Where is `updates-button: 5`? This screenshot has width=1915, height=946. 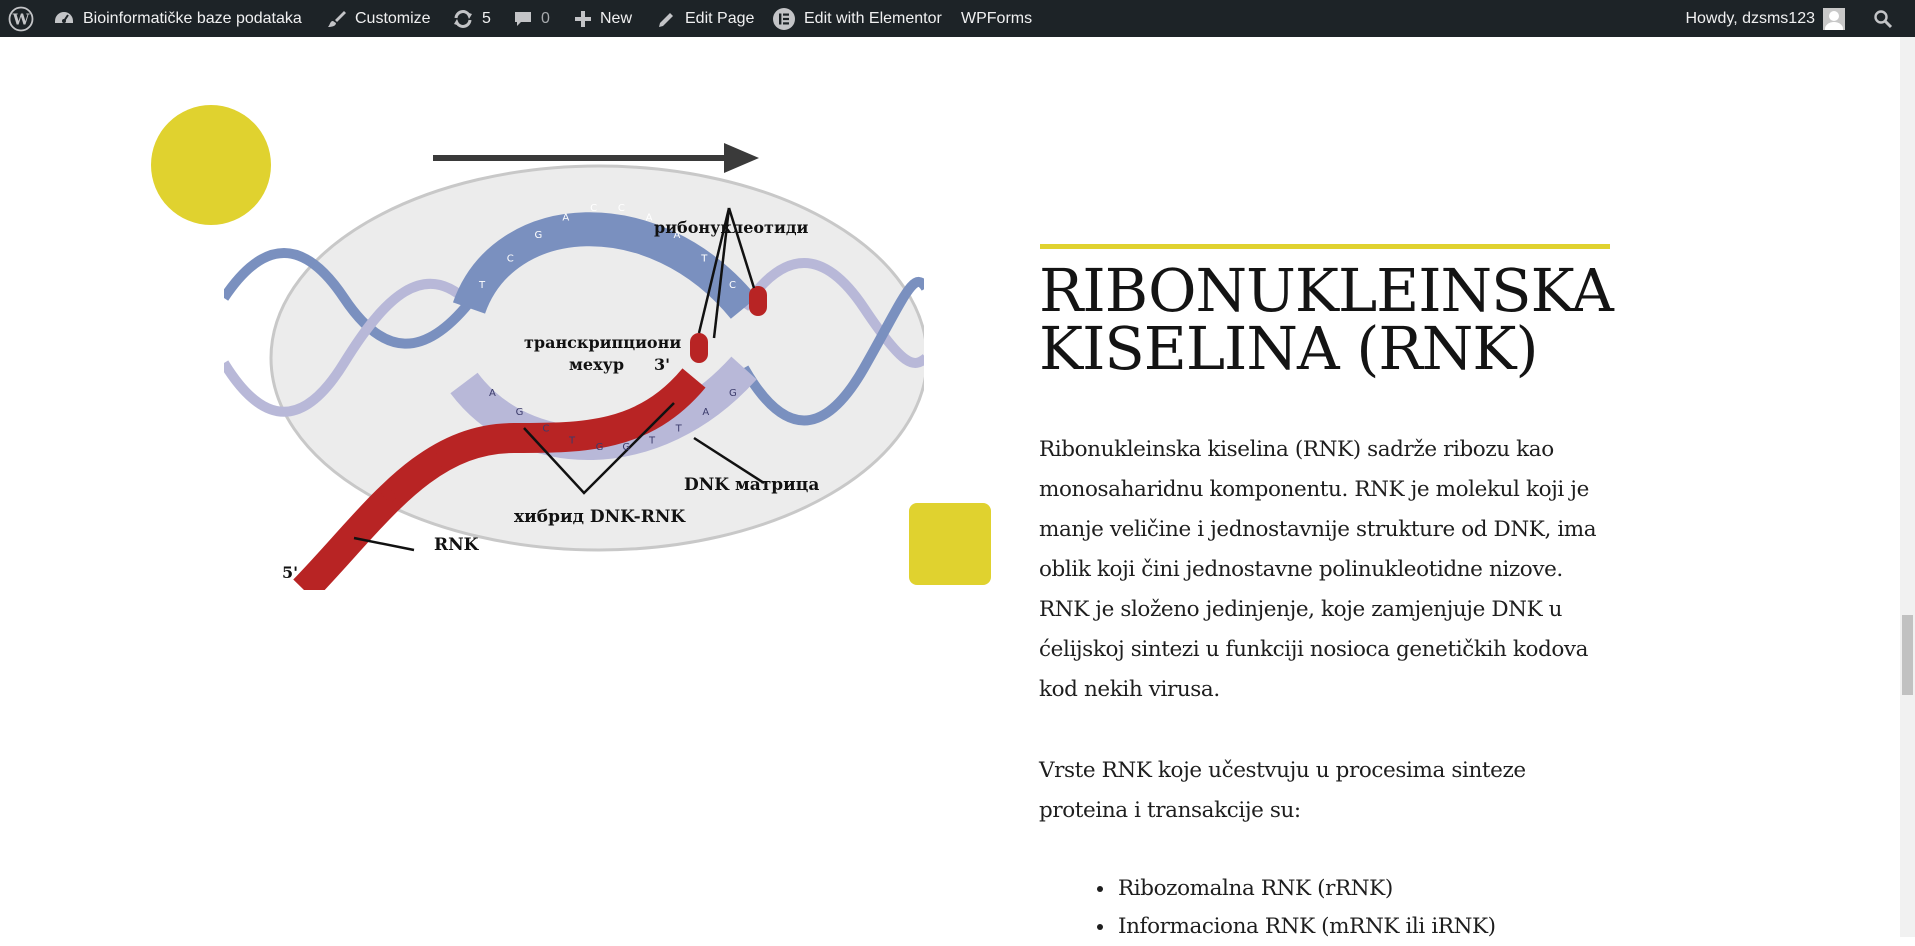 updates-button: 5 is located at coordinates (471, 18).